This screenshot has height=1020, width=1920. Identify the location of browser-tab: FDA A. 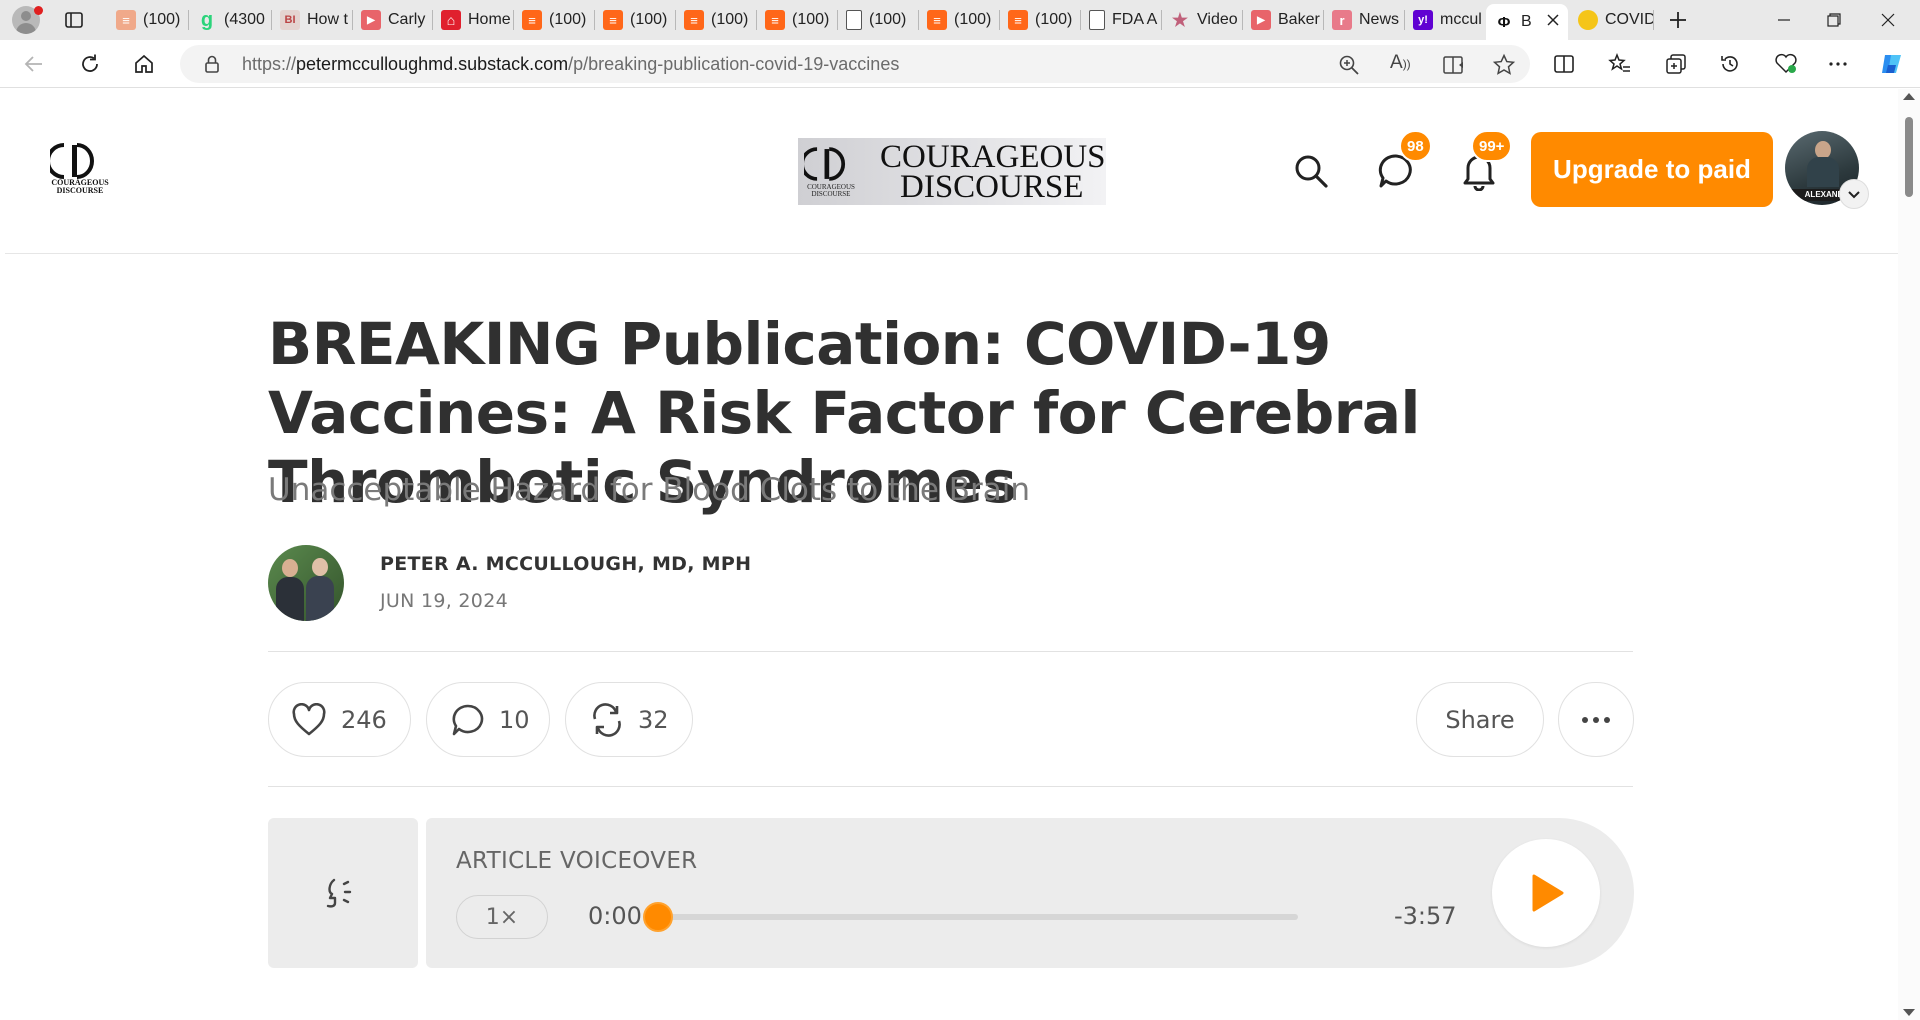
(1121, 20).